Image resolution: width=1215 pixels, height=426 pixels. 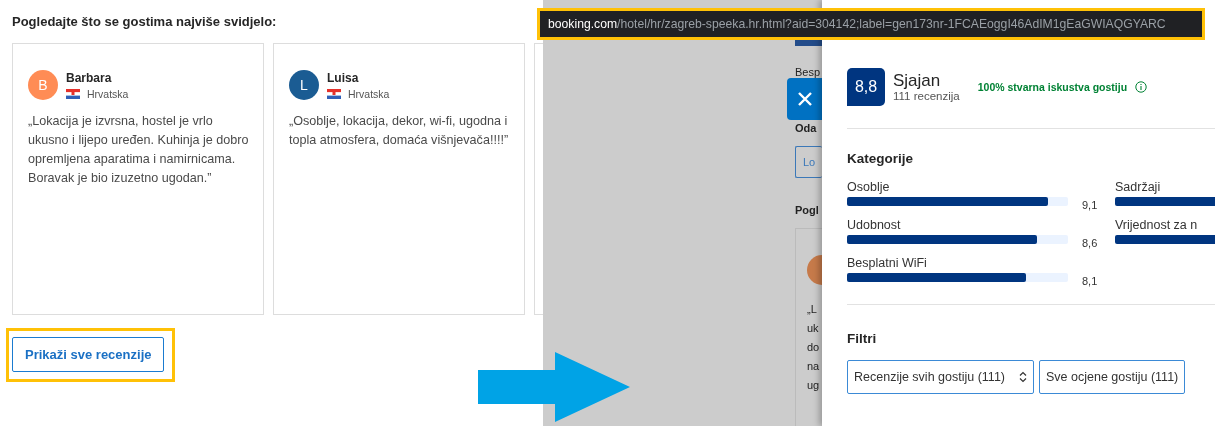 What do you see at coordinates (862, 338) in the screenshot?
I see `filters-title: Filtri` at bounding box center [862, 338].